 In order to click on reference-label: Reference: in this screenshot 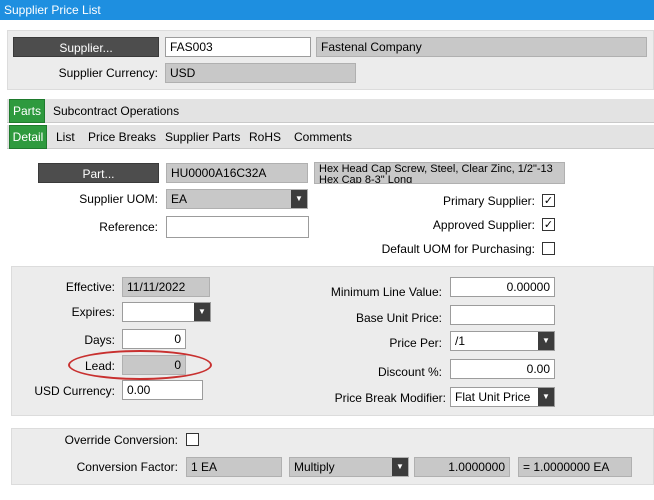, I will do `click(128, 227)`.